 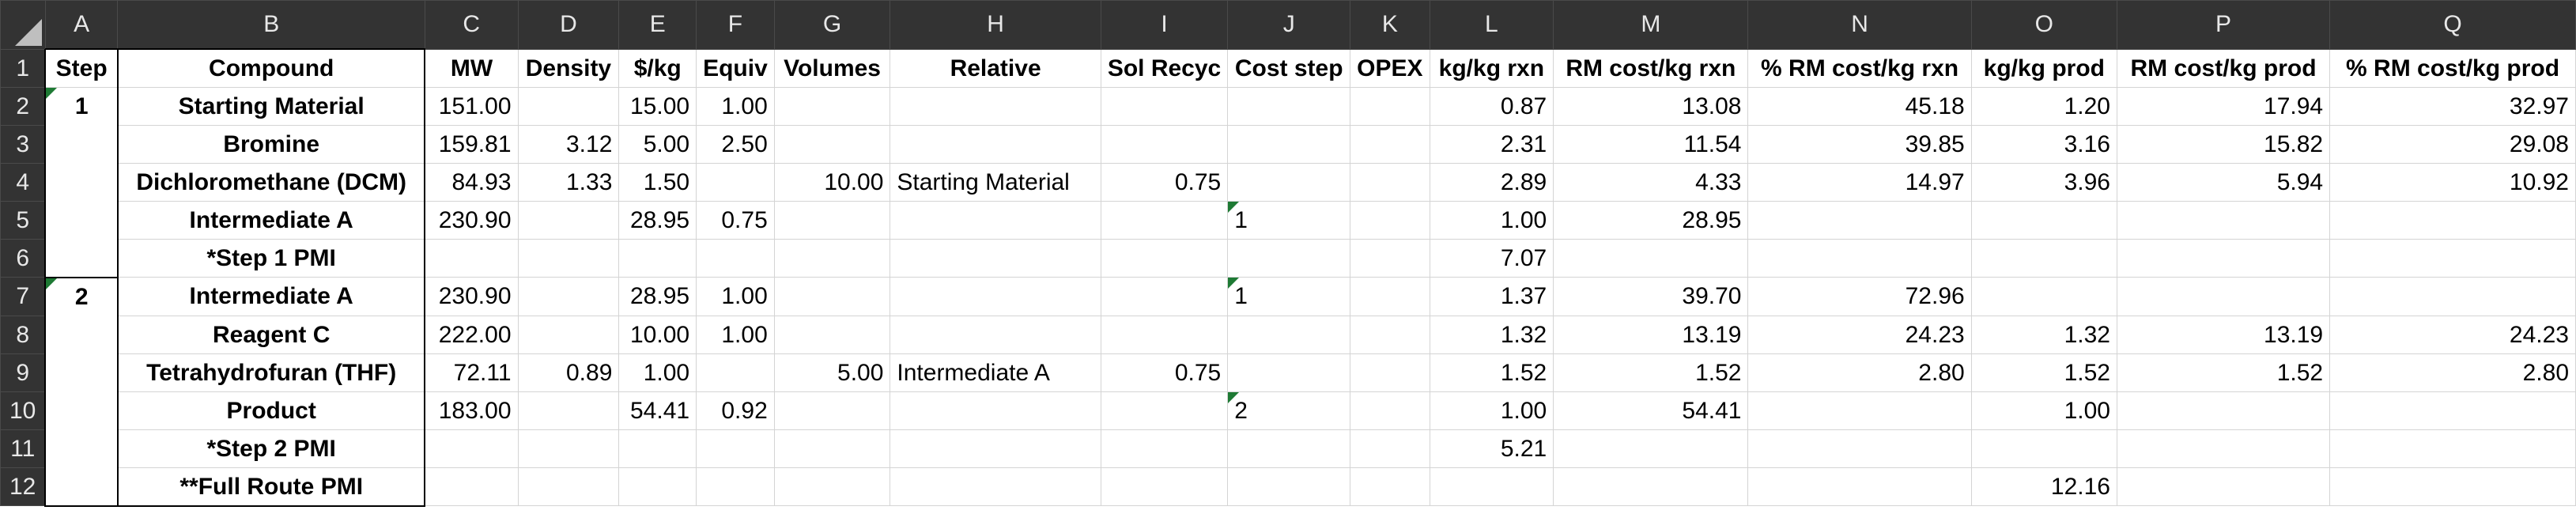 I want to click on cell-c9: 72.11, so click(x=471, y=372).